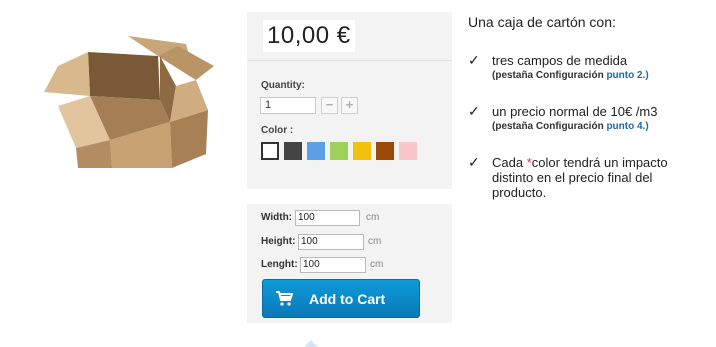  What do you see at coordinates (277, 130) in the screenshot?
I see `color-label: Color :` at bounding box center [277, 130].